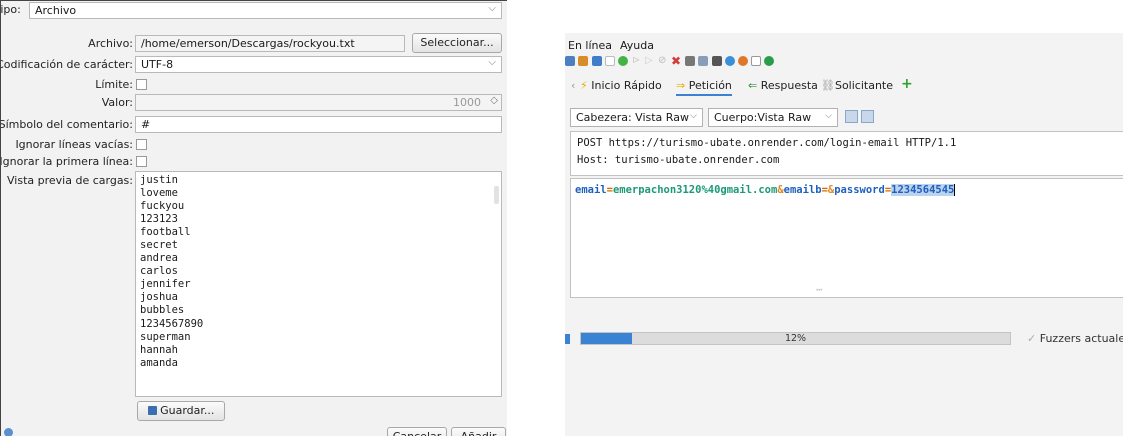 The height and width of the screenshot is (436, 1123). What do you see at coordinates (146, 124) in the screenshot?
I see `simbolo-value: #` at bounding box center [146, 124].